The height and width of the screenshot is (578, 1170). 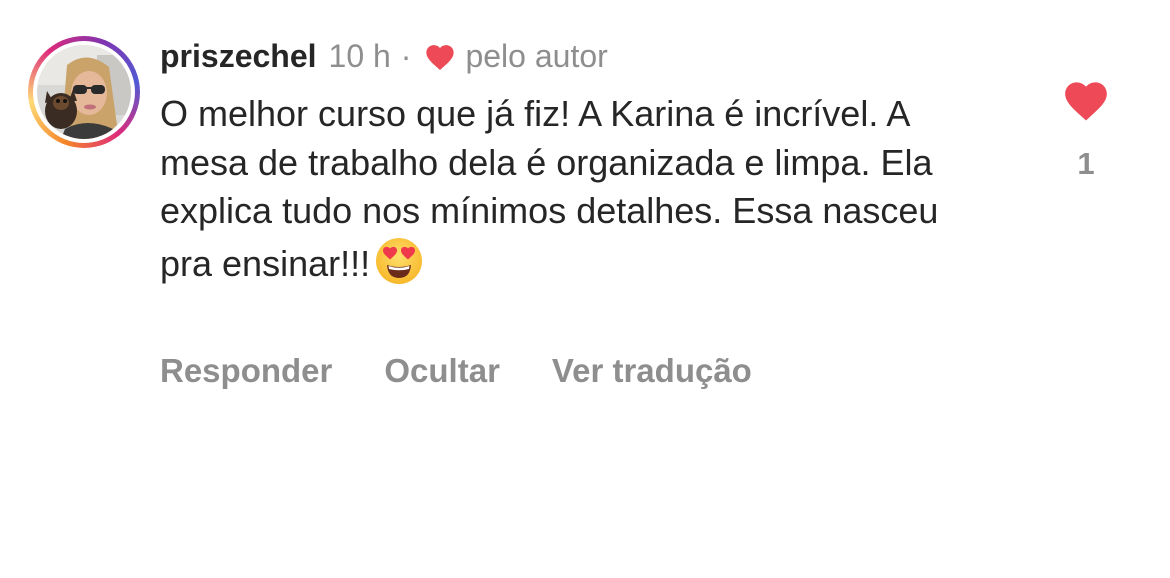 I want to click on comment-actions: Responder Ocultar Ver tradução, so click(x=456, y=371).